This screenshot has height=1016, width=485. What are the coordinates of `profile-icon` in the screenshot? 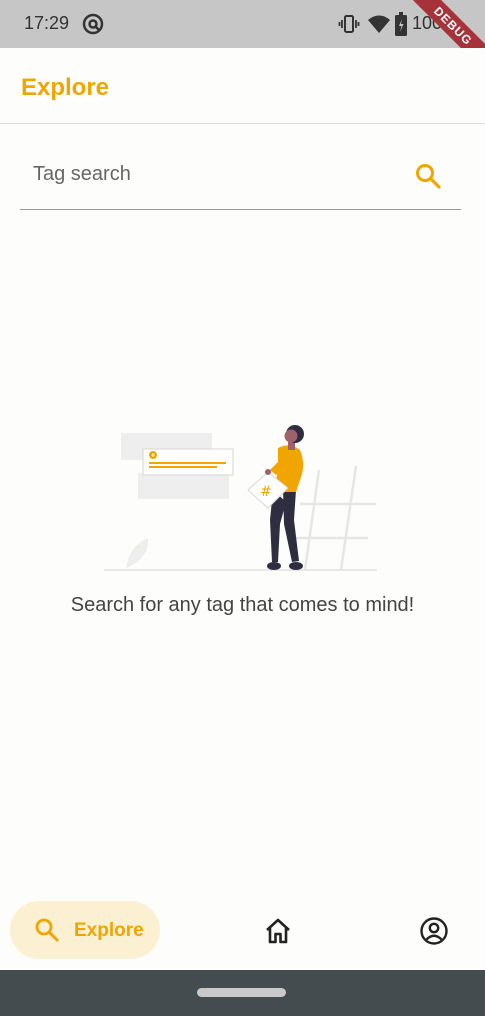 It's located at (434, 931).